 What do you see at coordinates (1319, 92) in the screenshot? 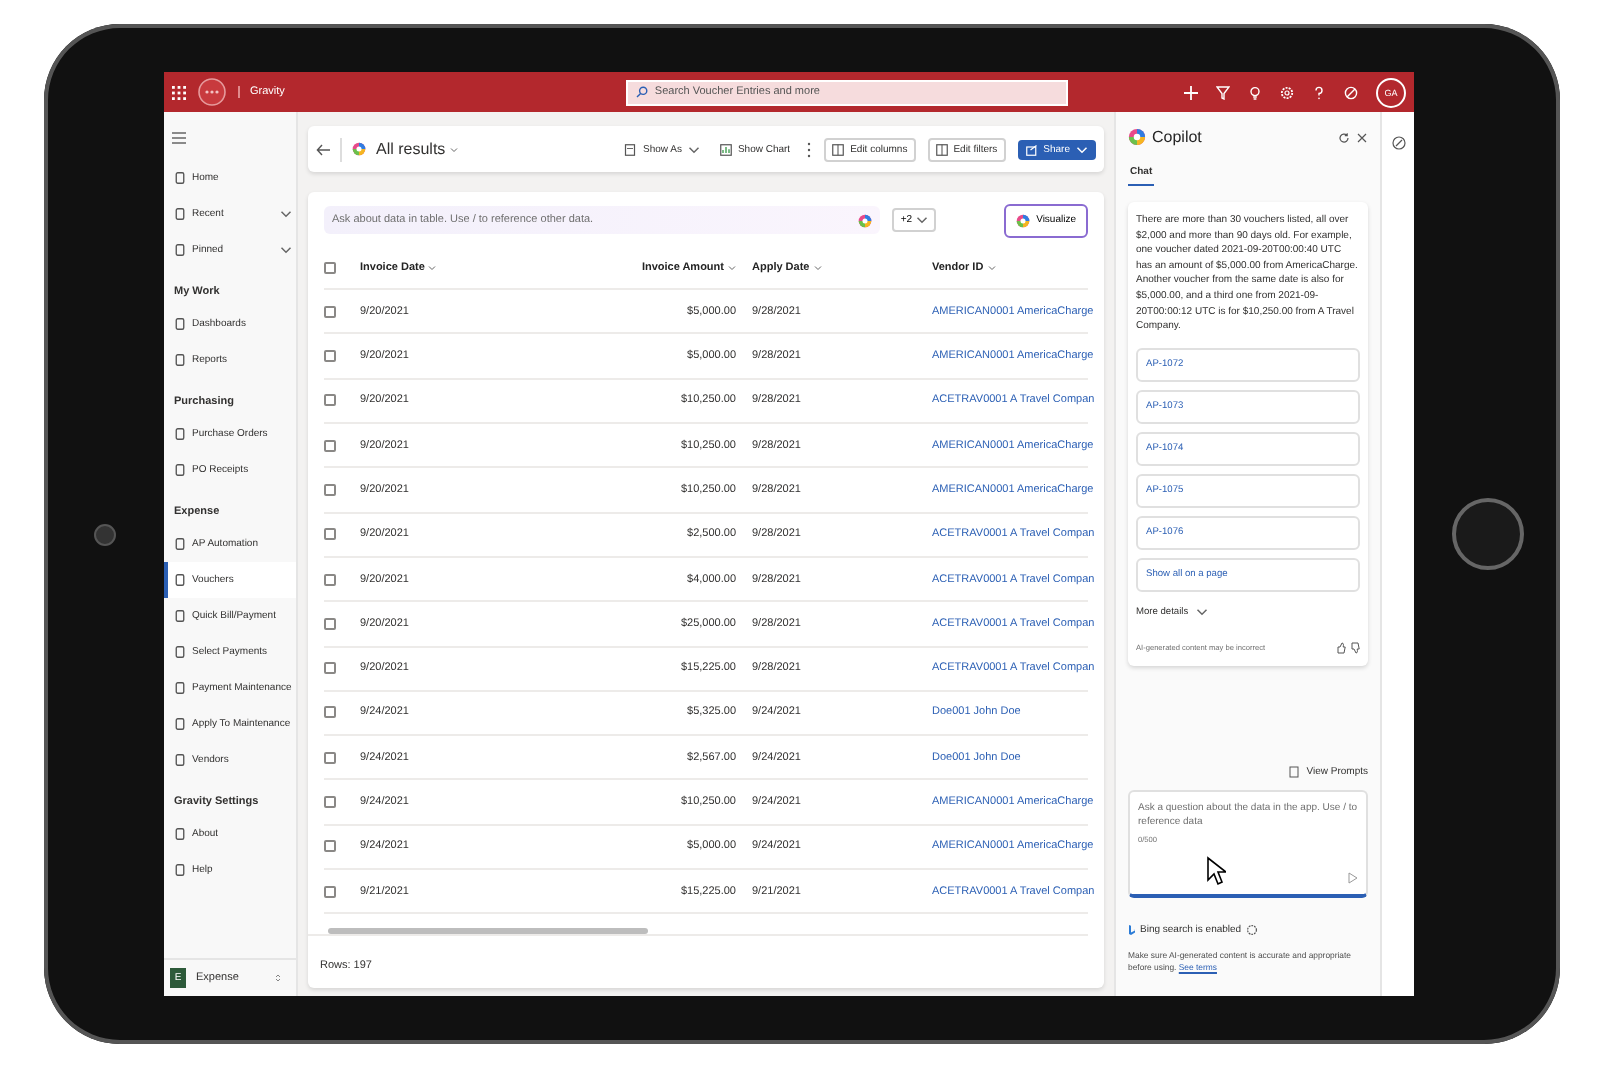
I see `help-icon` at bounding box center [1319, 92].